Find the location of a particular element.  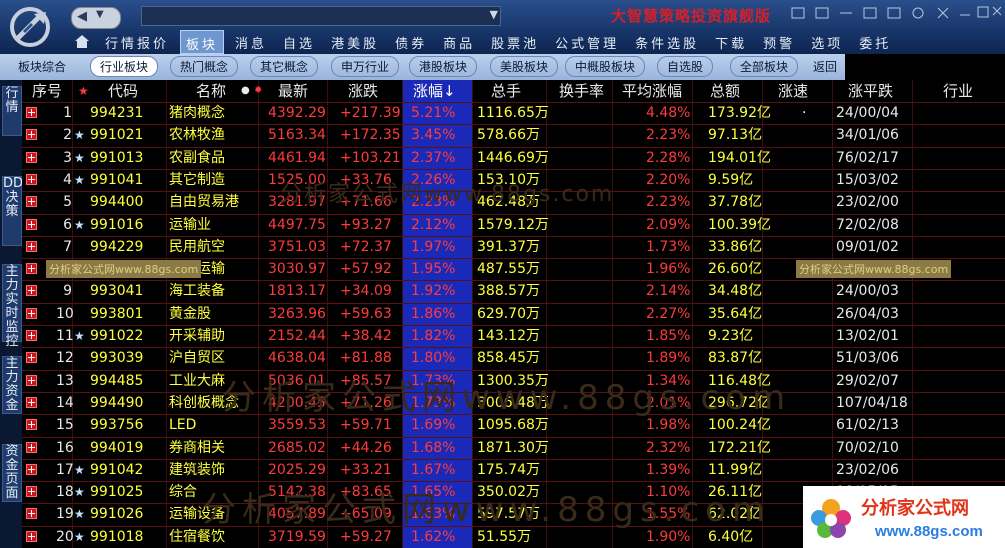

vtab-dde: DDE决策 is located at coordinates (16, 211).